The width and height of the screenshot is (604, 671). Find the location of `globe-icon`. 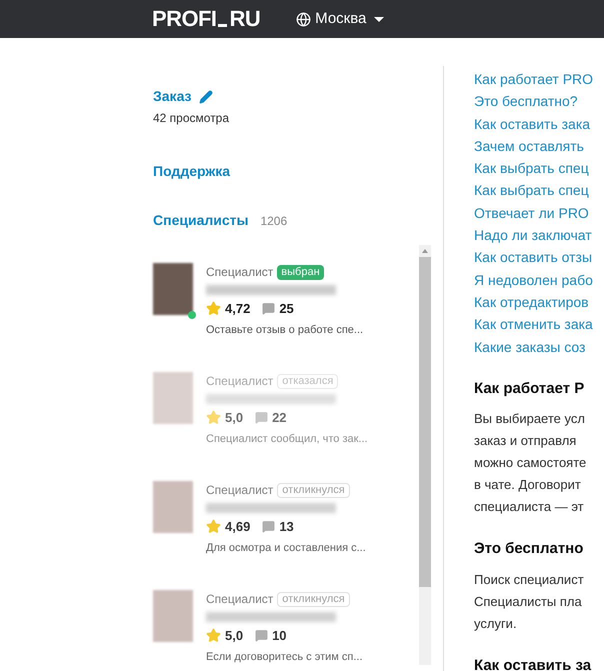

globe-icon is located at coordinates (304, 19).